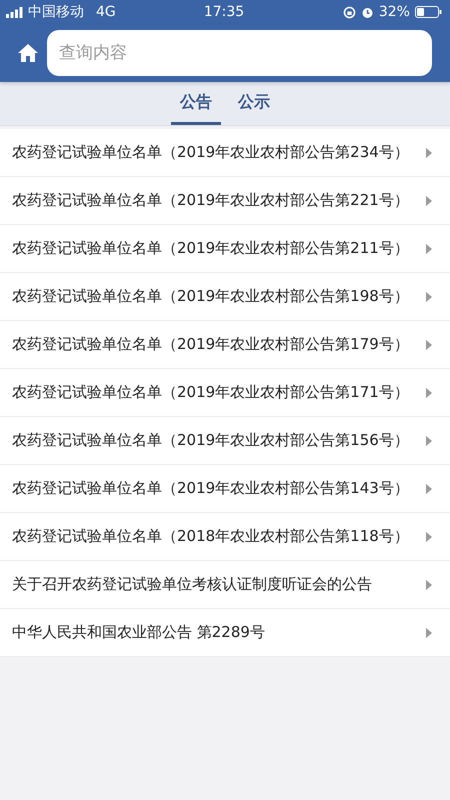 The width and height of the screenshot is (450, 800). Describe the element at coordinates (394, 12) in the screenshot. I see `battery-percent: 32%` at that location.